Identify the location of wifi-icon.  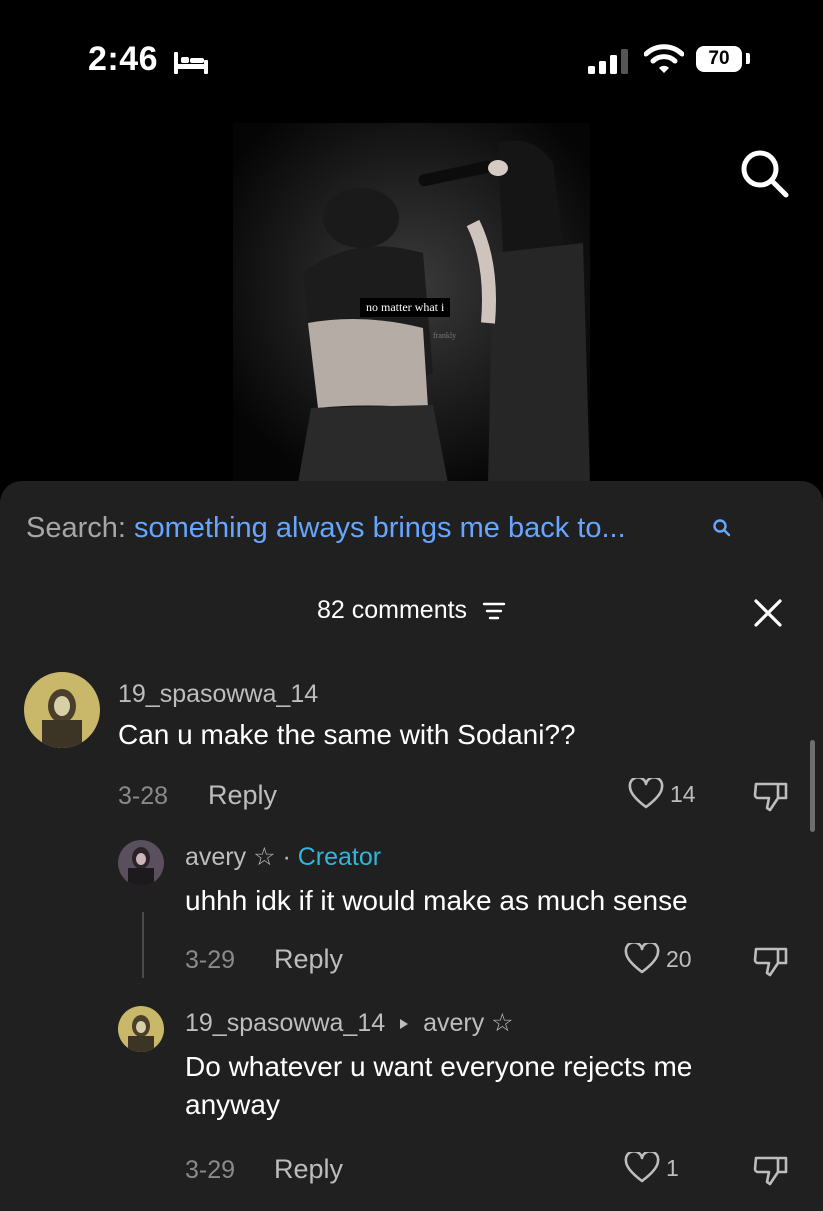
(664, 58).